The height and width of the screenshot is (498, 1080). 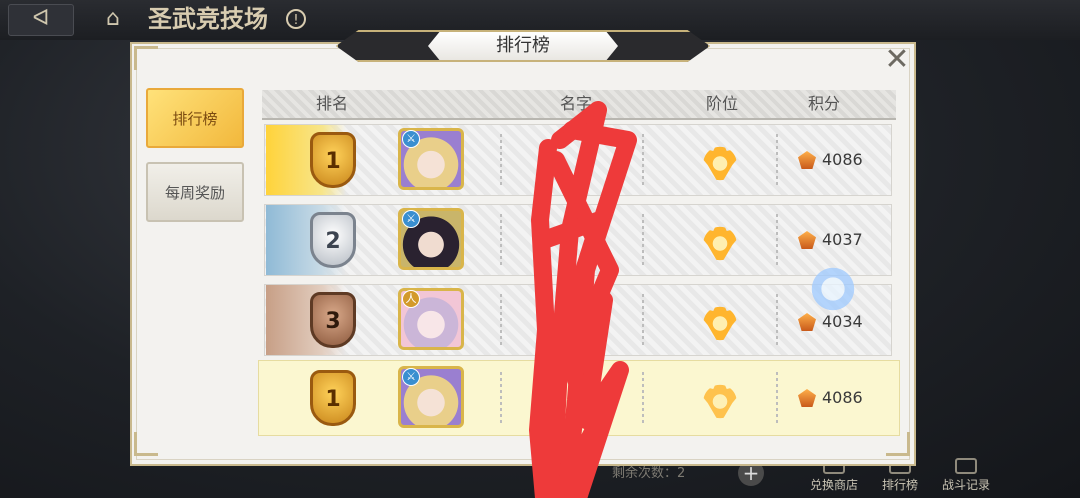 What do you see at coordinates (823, 103) in the screenshot?
I see `header-score: 积分` at bounding box center [823, 103].